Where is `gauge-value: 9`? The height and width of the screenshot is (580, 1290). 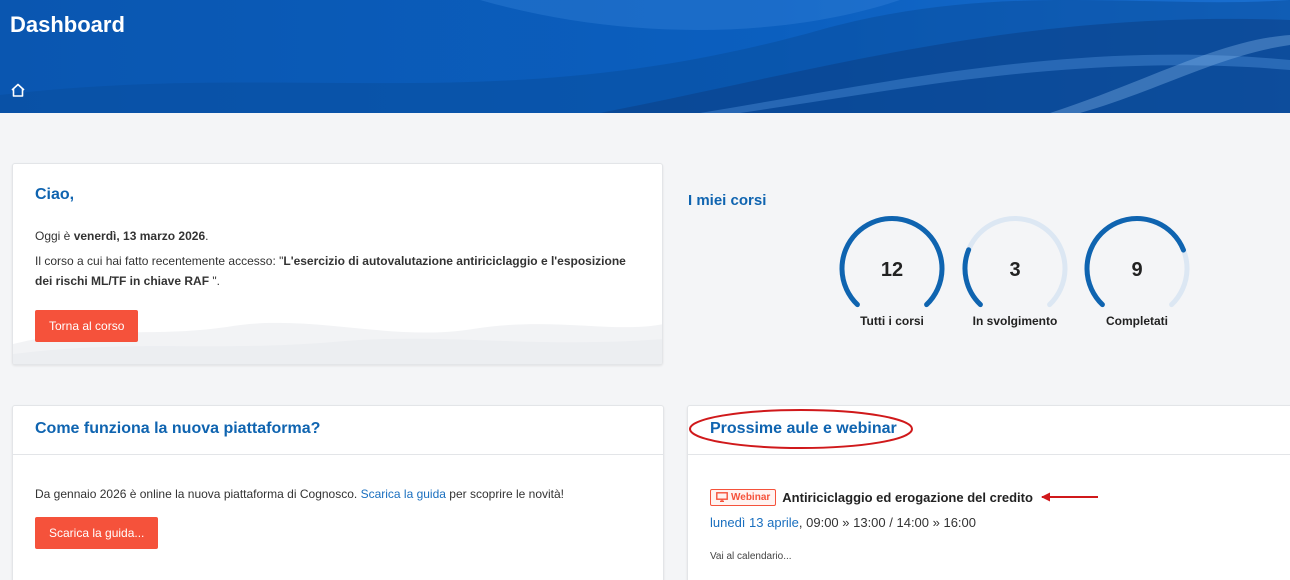
gauge-value: 9 is located at coordinates (1137, 270).